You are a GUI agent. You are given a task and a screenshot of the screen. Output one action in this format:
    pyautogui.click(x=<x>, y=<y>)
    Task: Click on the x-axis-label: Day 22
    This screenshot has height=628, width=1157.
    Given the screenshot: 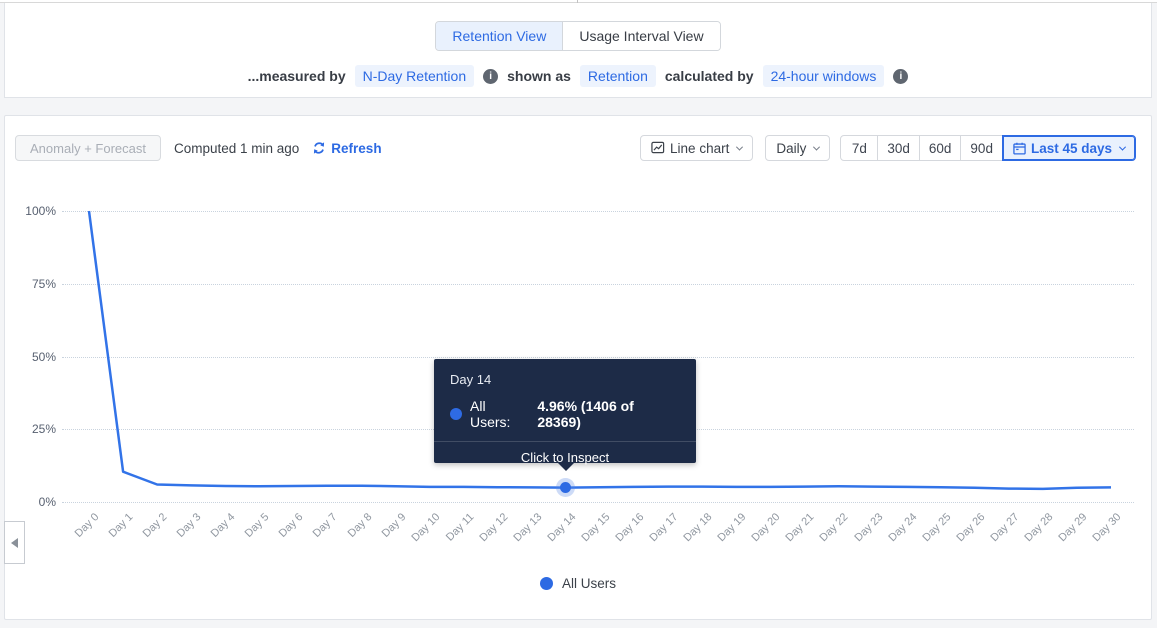 What is the action you would take?
    pyautogui.click(x=834, y=528)
    